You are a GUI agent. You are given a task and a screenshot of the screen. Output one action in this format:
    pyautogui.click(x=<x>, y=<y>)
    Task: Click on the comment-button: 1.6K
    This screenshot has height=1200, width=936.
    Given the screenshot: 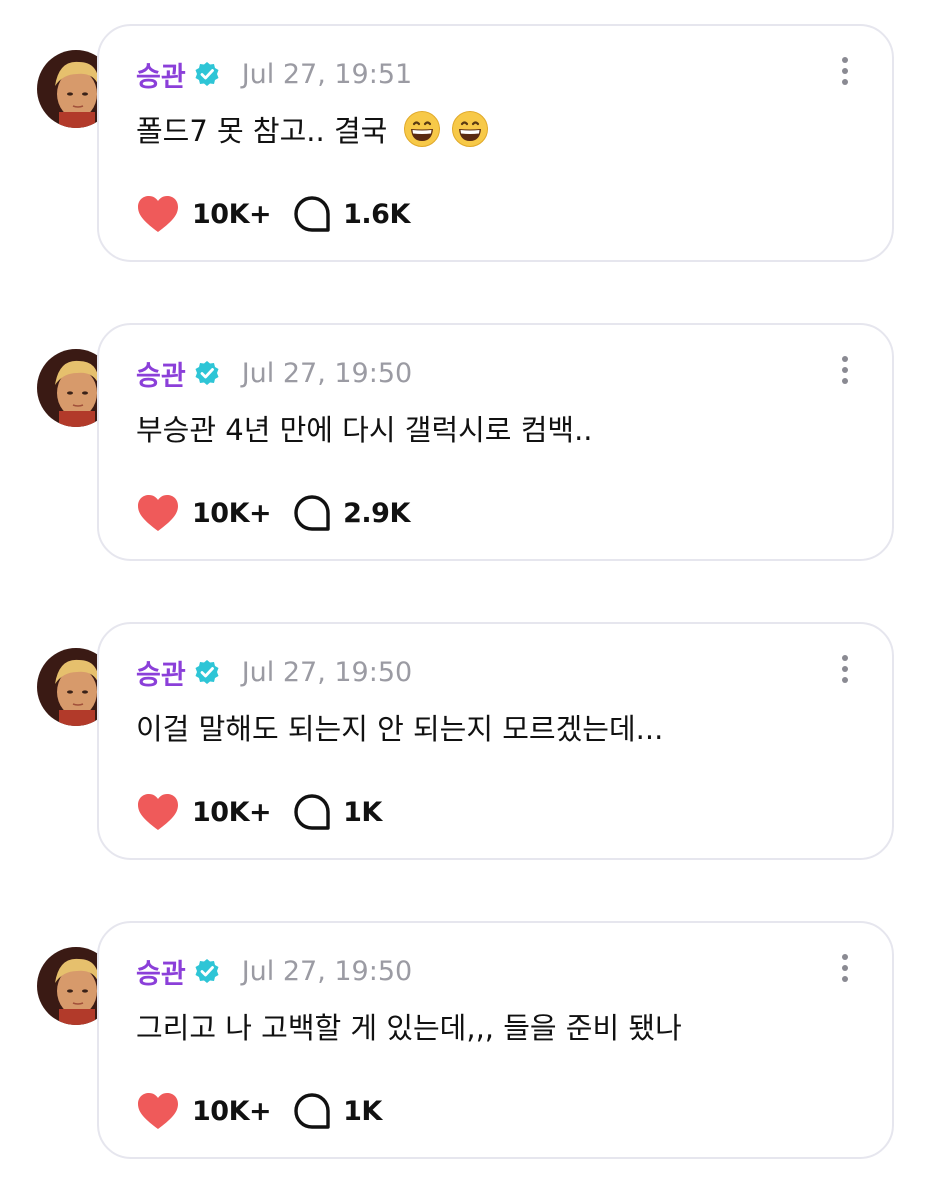 What is the action you would take?
    pyautogui.click(x=351, y=214)
    